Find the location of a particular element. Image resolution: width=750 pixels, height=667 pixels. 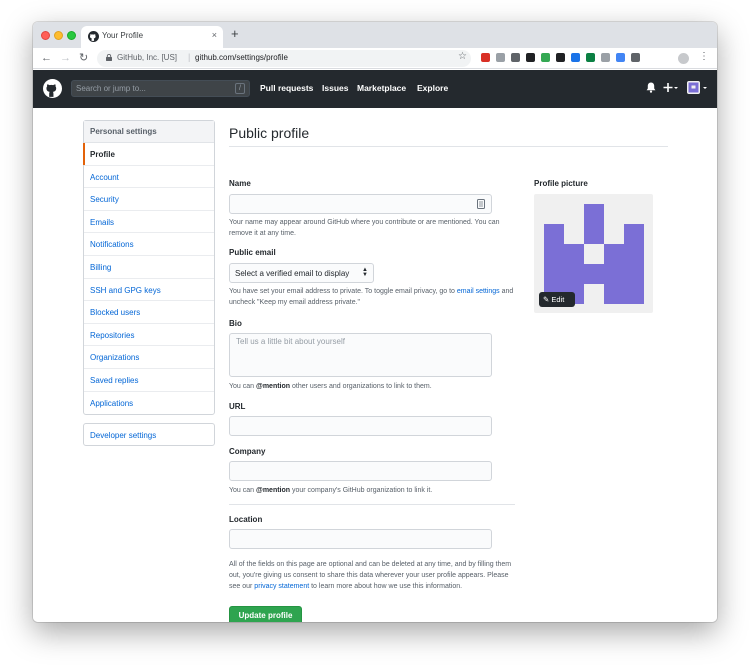

sidebar-item-repositories: Repositories is located at coordinates (149, 335).